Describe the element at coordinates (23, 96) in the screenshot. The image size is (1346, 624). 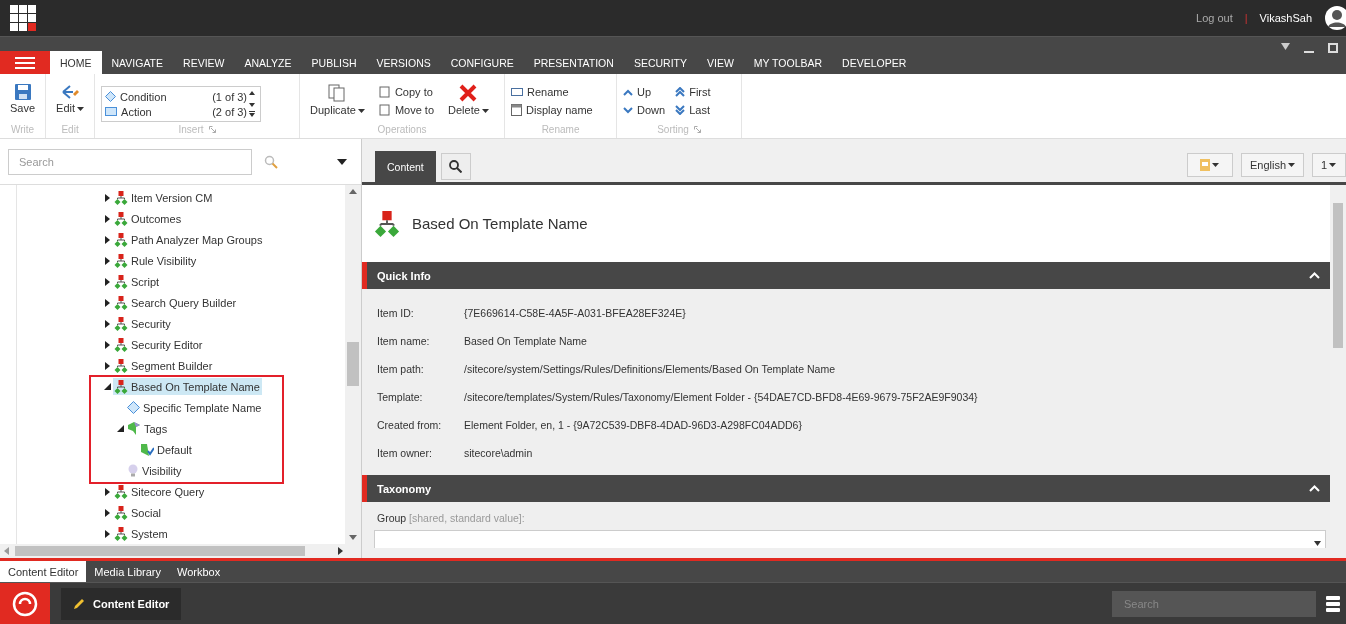
I see `save-button: Save` at that location.